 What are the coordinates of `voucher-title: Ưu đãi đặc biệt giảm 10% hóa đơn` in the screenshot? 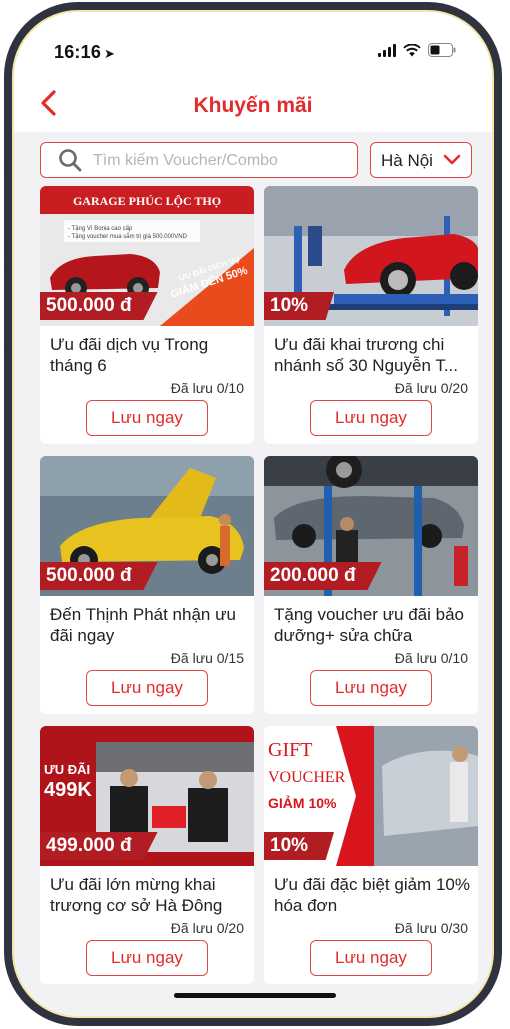 It's located at (372, 895).